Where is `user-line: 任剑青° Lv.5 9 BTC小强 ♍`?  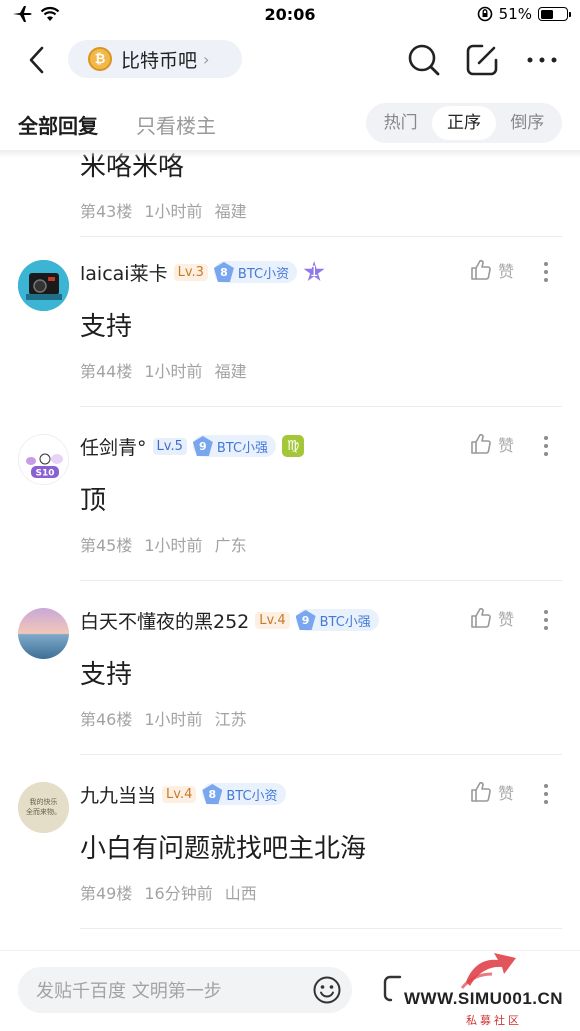
user-line: 任剑青° Lv.5 9 BTC小强 ♍ is located at coordinates (192, 446).